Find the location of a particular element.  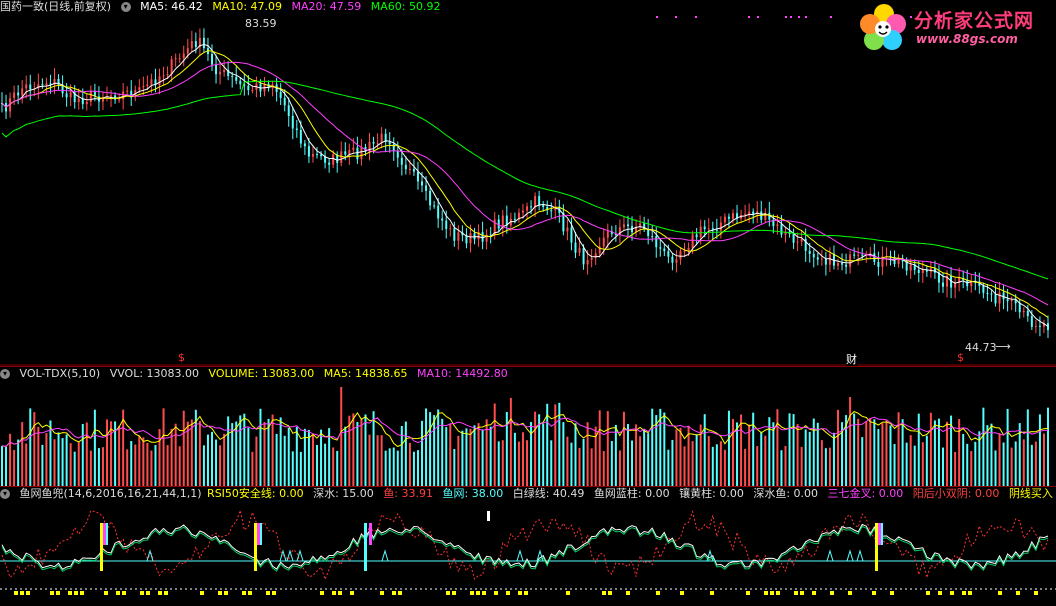

event-marker-1: $ is located at coordinates (181, 357).